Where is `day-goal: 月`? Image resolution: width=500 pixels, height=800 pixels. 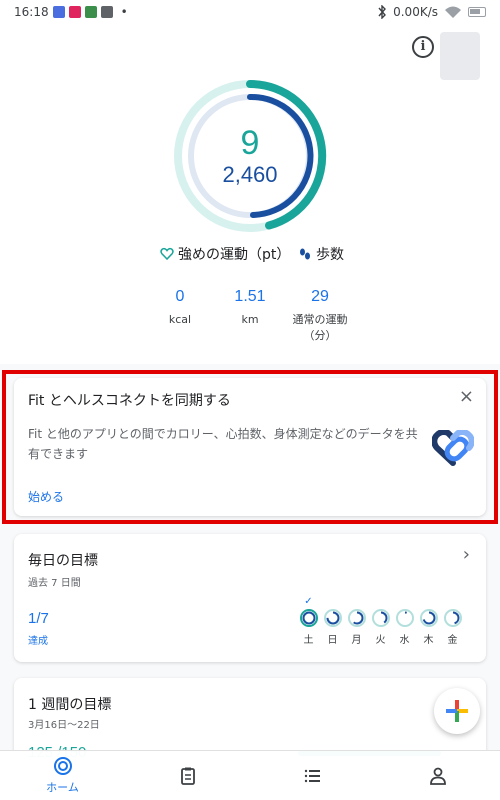 day-goal: 月 is located at coordinates (356, 621).